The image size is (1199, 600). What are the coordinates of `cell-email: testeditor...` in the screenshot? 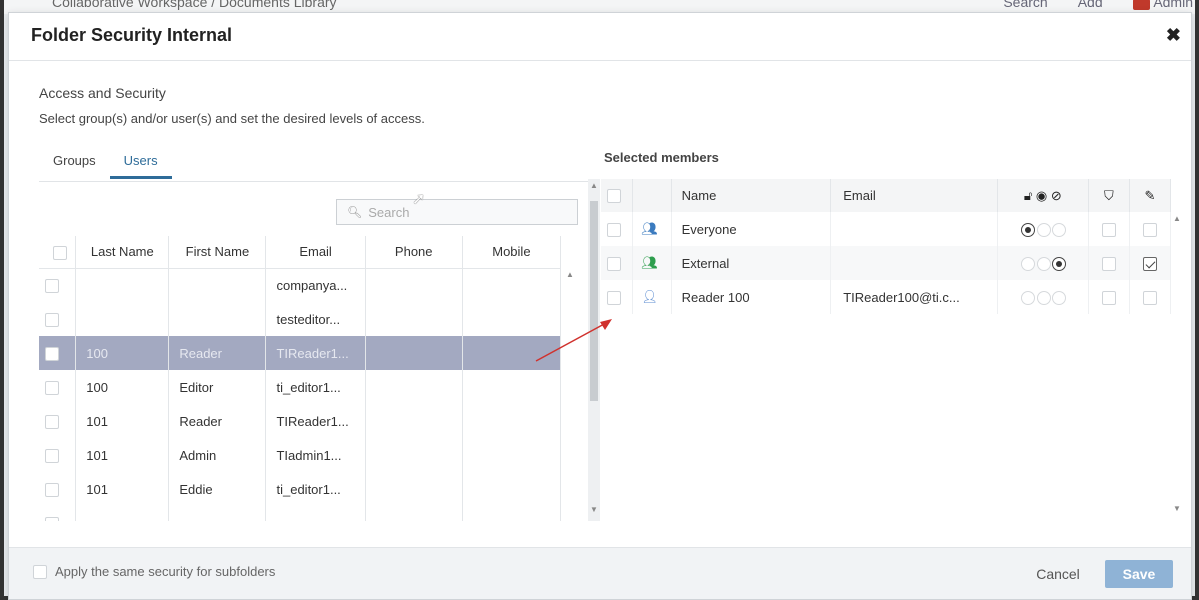 It's located at (315, 319).